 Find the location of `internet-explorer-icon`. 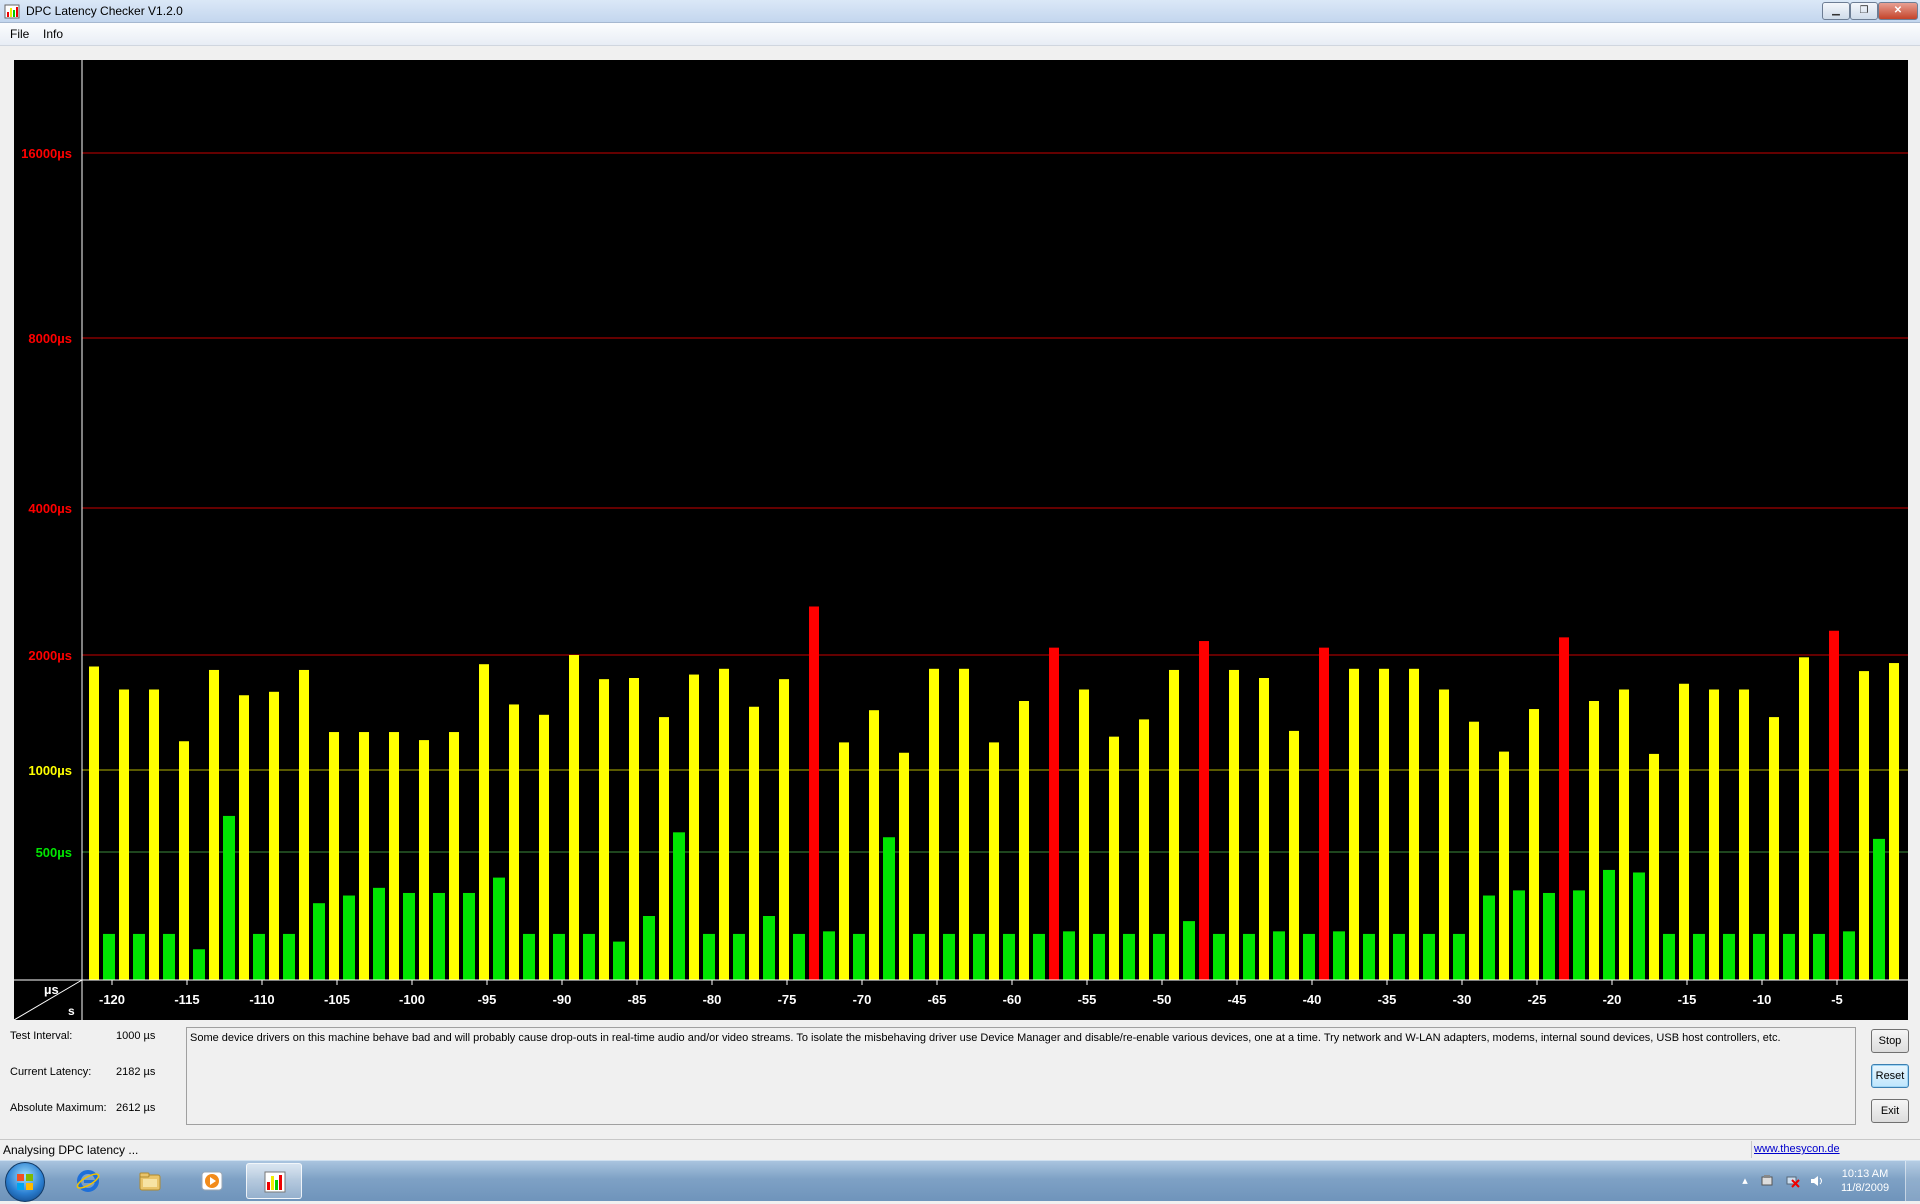

internet-explorer-icon is located at coordinates (88, 1181).